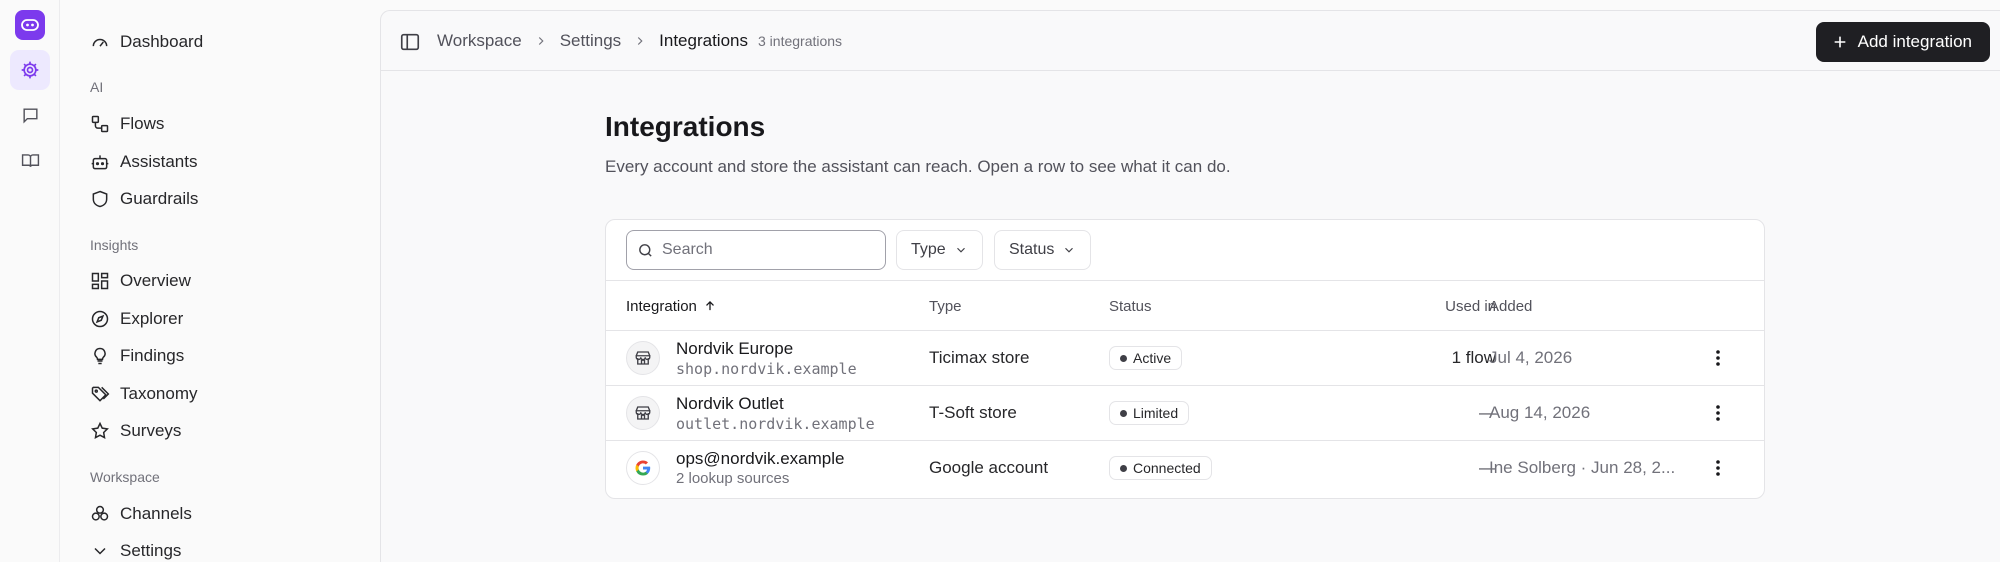 The height and width of the screenshot is (562, 2000). What do you see at coordinates (479, 41) in the screenshot?
I see `breadcrumb-workspace: Workspace` at bounding box center [479, 41].